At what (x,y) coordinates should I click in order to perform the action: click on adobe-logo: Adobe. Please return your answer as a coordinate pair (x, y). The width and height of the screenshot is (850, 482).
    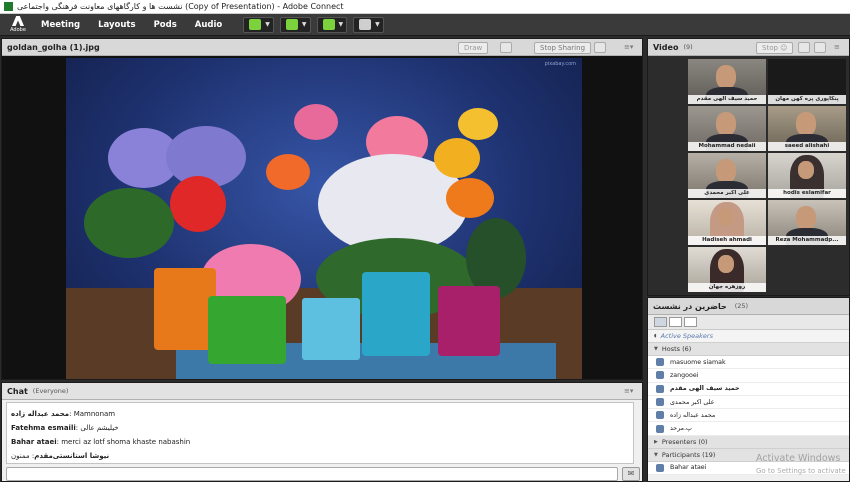
    Looking at the image, I should click on (18, 25).